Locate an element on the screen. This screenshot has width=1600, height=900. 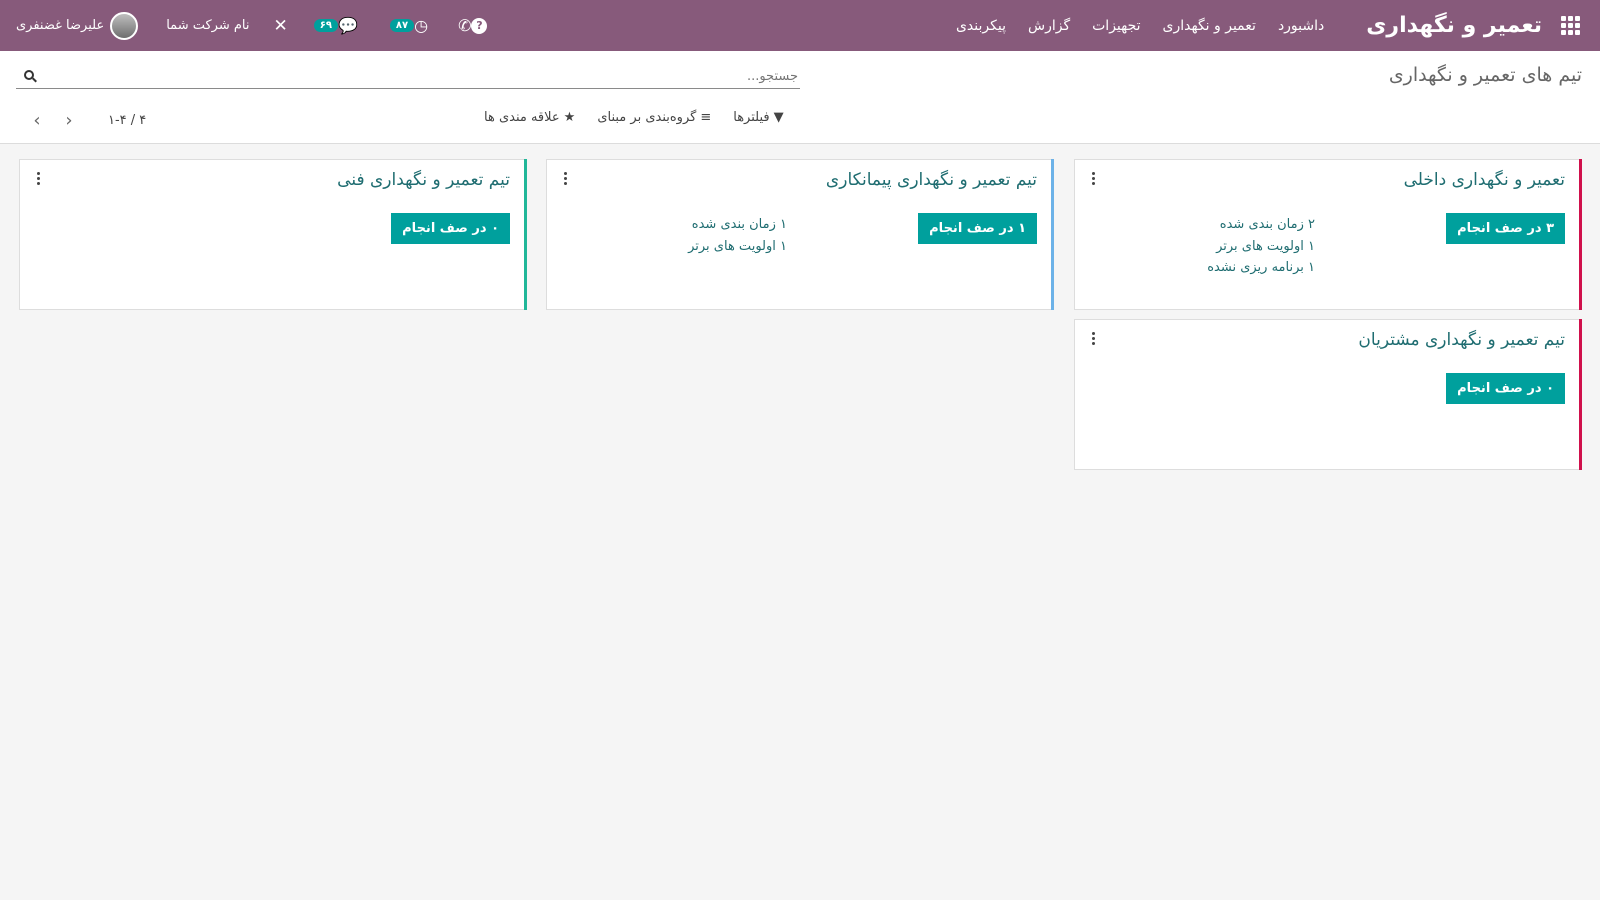
phone-icon: ✆ is located at coordinates (465, 25).